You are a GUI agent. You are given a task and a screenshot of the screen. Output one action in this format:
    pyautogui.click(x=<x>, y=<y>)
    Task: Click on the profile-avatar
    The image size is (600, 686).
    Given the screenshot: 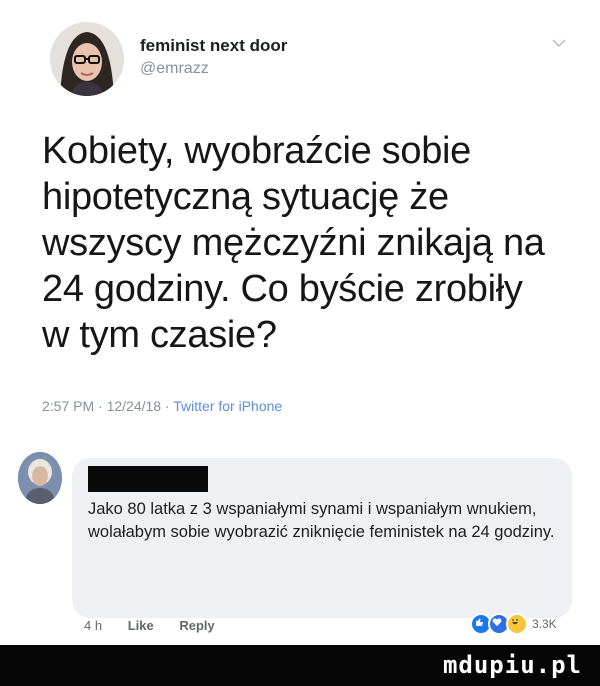 What is the action you would take?
    pyautogui.click(x=87, y=59)
    